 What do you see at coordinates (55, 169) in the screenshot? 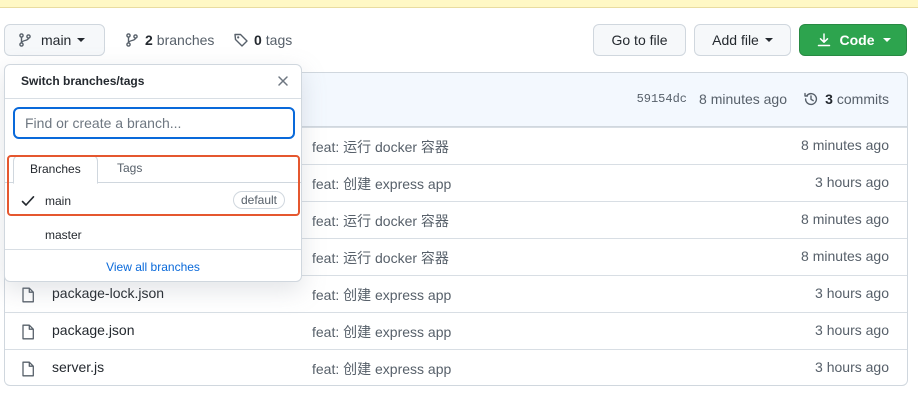
I see `tab-branches: Branches` at bounding box center [55, 169].